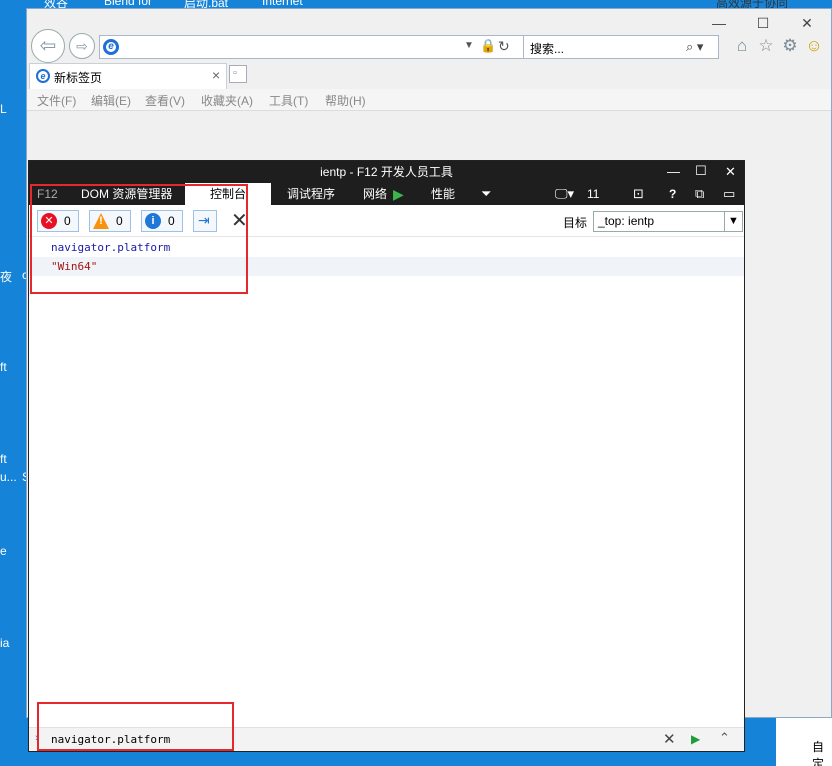 Image resolution: width=832 pixels, height=766 pixels. Describe the element at coordinates (818, 753) in the screenshot. I see `background-window-label: 自定` at that location.